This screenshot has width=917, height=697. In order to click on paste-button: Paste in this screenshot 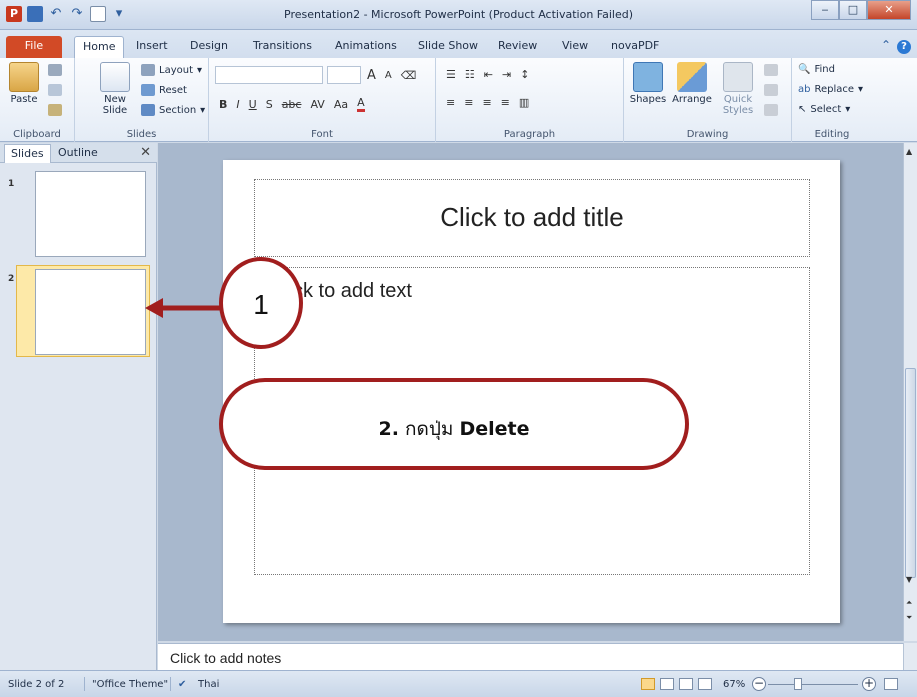, I will do `click(24, 83)`.